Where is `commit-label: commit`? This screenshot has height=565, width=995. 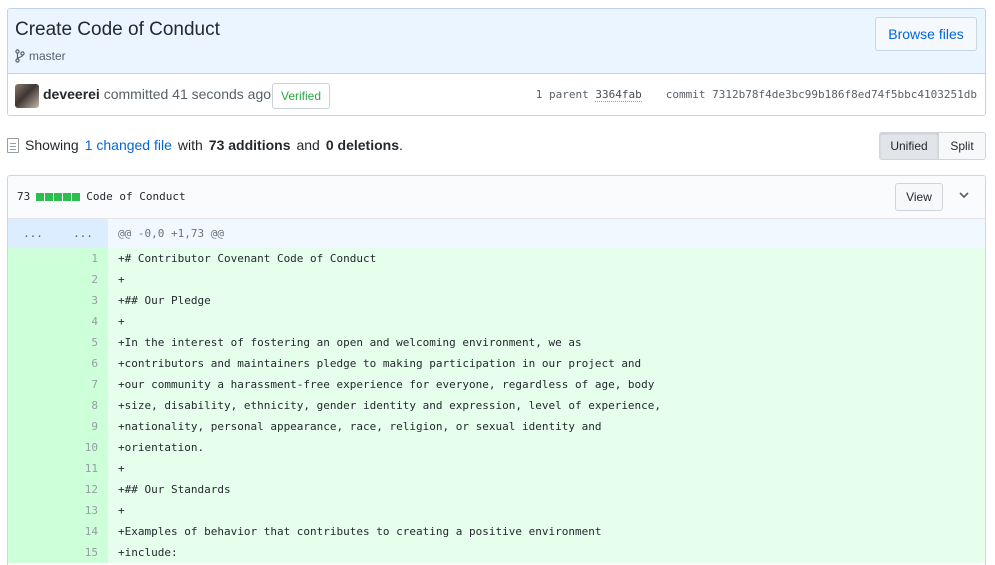 commit-label: commit is located at coordinates (685, 94).